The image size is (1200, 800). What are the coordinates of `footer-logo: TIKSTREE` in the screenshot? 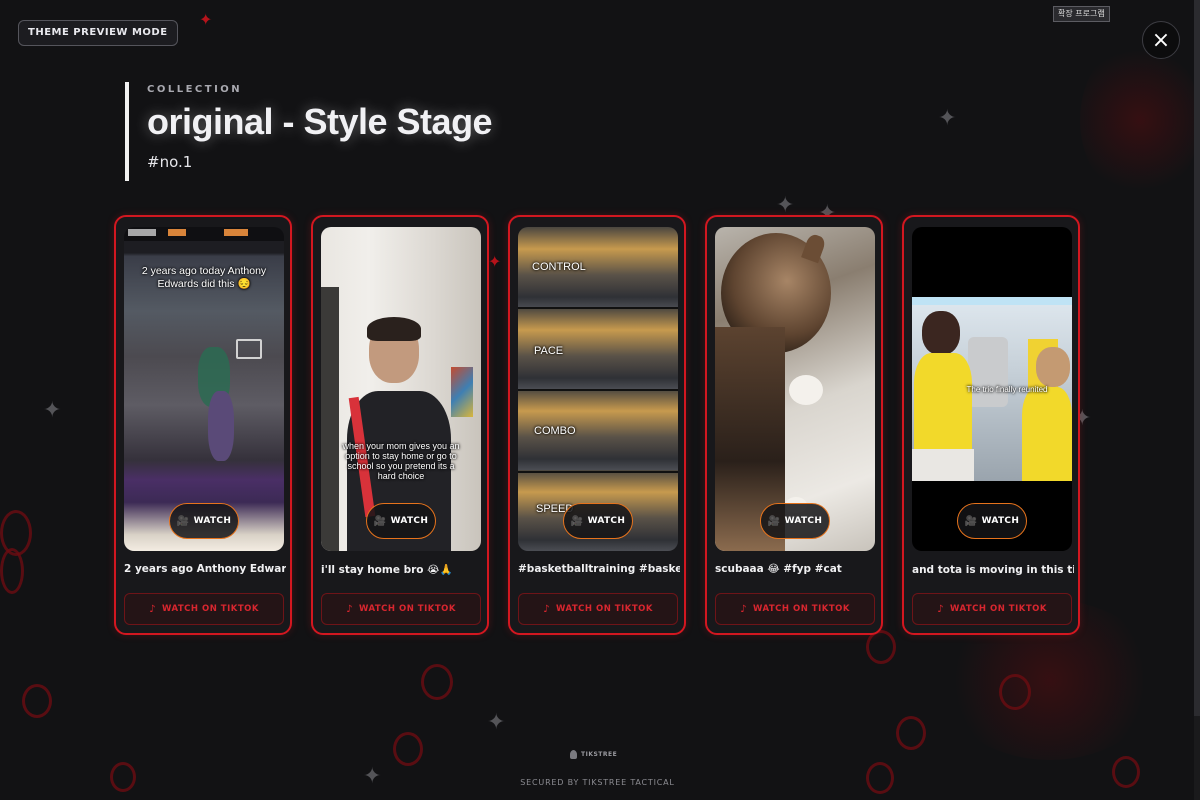 It's located at (593, 754).